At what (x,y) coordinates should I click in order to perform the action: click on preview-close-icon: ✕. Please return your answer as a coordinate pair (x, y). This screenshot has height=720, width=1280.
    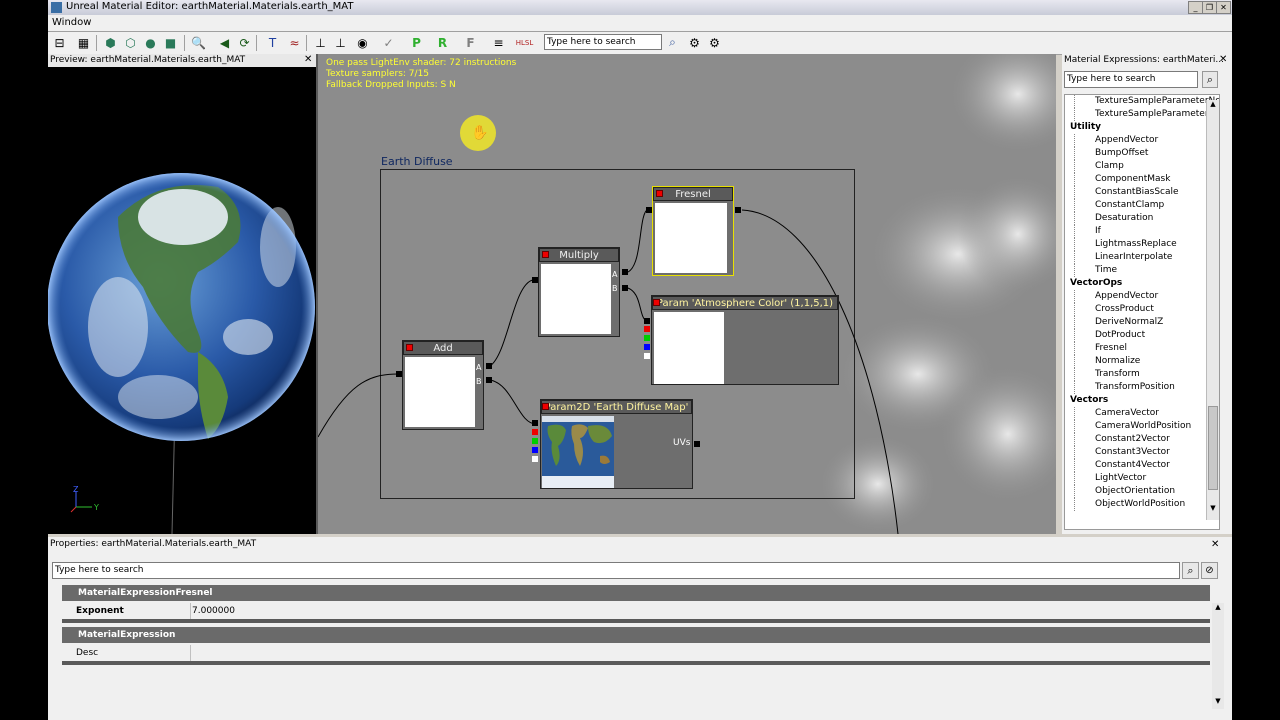
    Looking at the image, I should click on (308, 59).